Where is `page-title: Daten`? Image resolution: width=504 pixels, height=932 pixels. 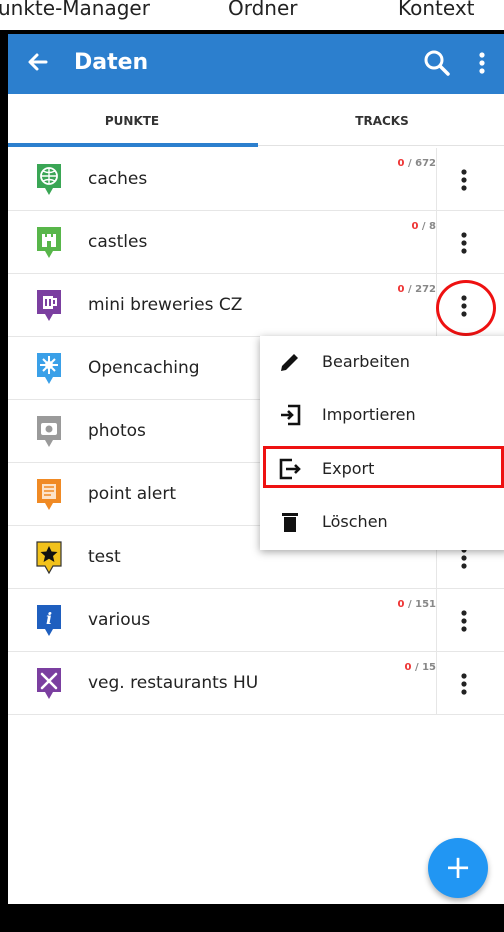
page-title: Daten is located at coordinates (111, 62).